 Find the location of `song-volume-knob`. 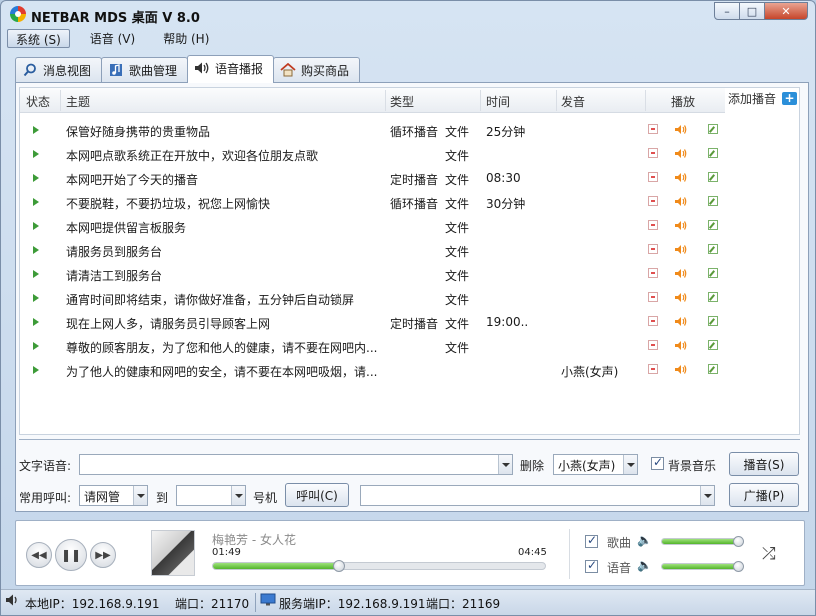

song-volume-knob is located at coordinates (738, 541).